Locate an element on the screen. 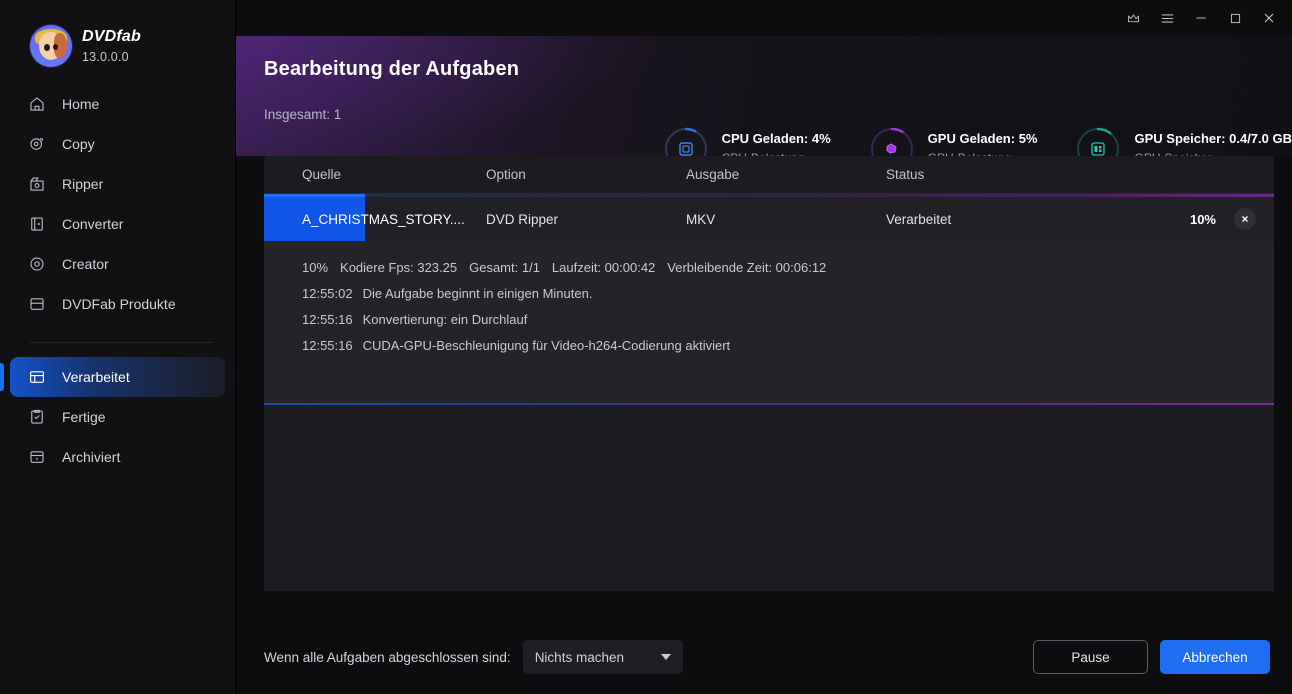  sidebar-item-label: Archiviert is located at coordinates (91, 457).